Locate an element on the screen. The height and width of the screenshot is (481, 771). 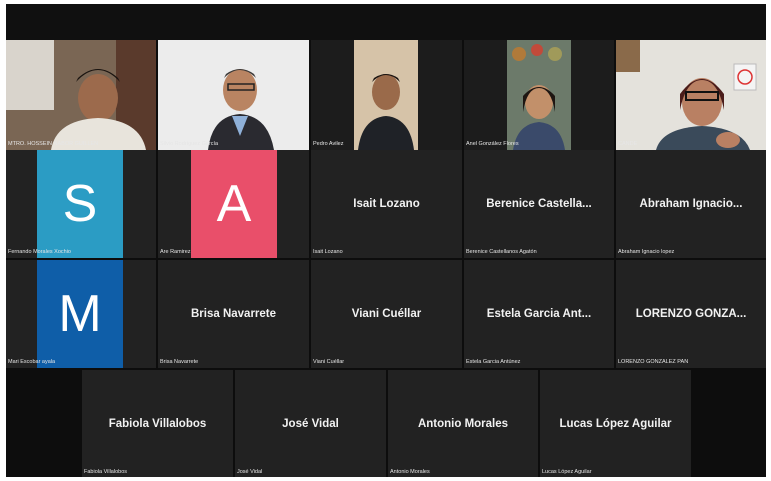
participant-display-name: José Vidal is located at coordinates (310, 424).